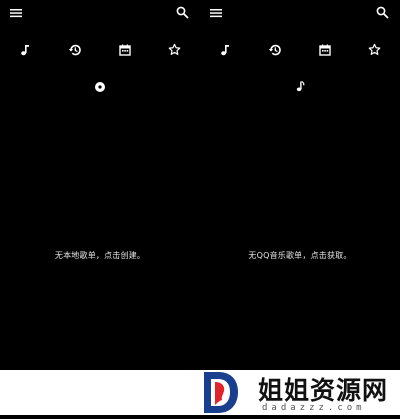 The width and height of the screenshot is (400, 419). I want to click on watermark-url: dadazzz.com, so click(314, 408).